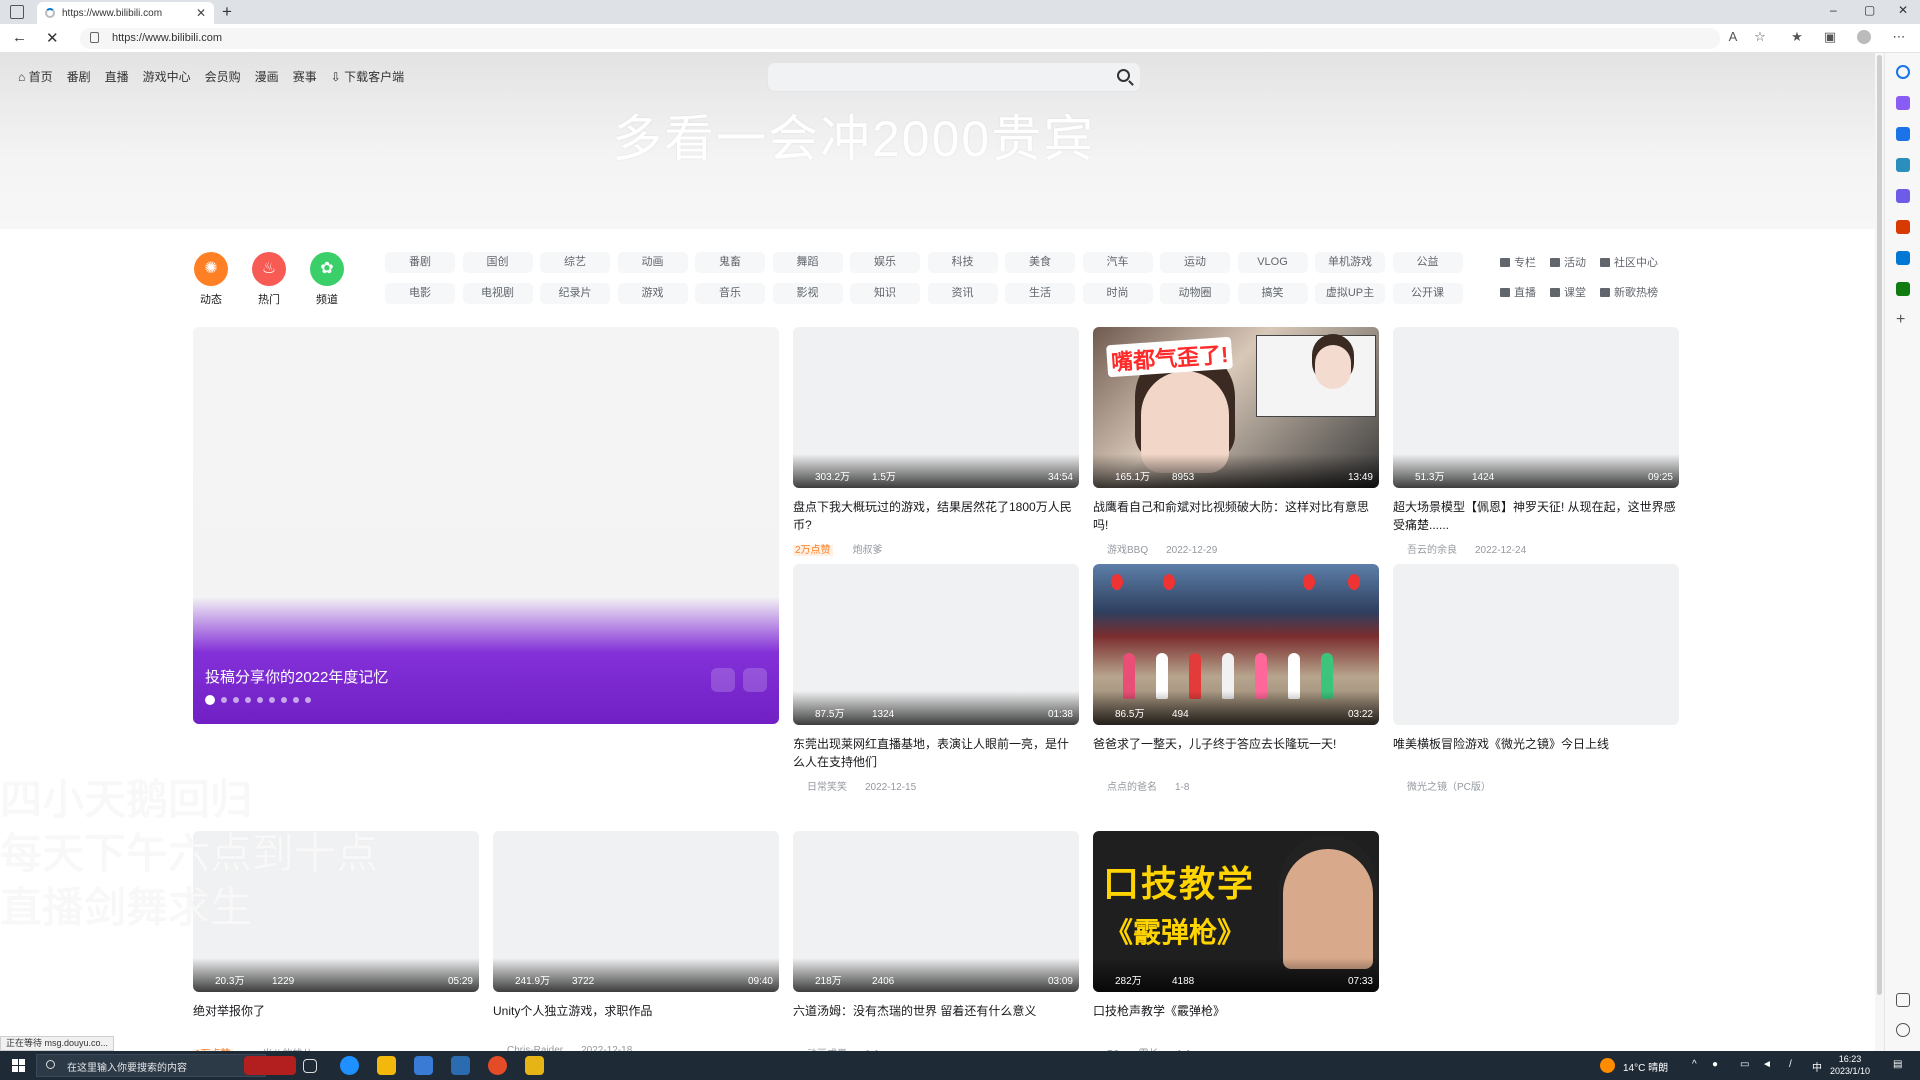 Image resolution: width=1920 pixels, height=1080 pixels. Describe the element at coordinates (460, 1065) in the screenshot. I see `mail-icon` at that location.